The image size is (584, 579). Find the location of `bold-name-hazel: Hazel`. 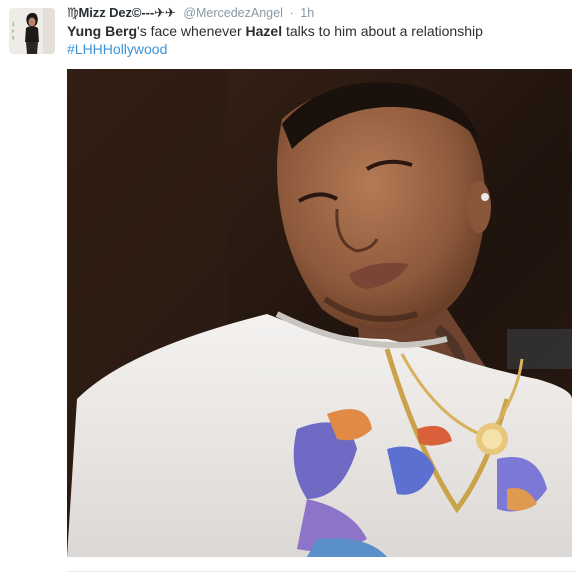

bold-name-hazel: Hazel is located at coordinates (264, 31).